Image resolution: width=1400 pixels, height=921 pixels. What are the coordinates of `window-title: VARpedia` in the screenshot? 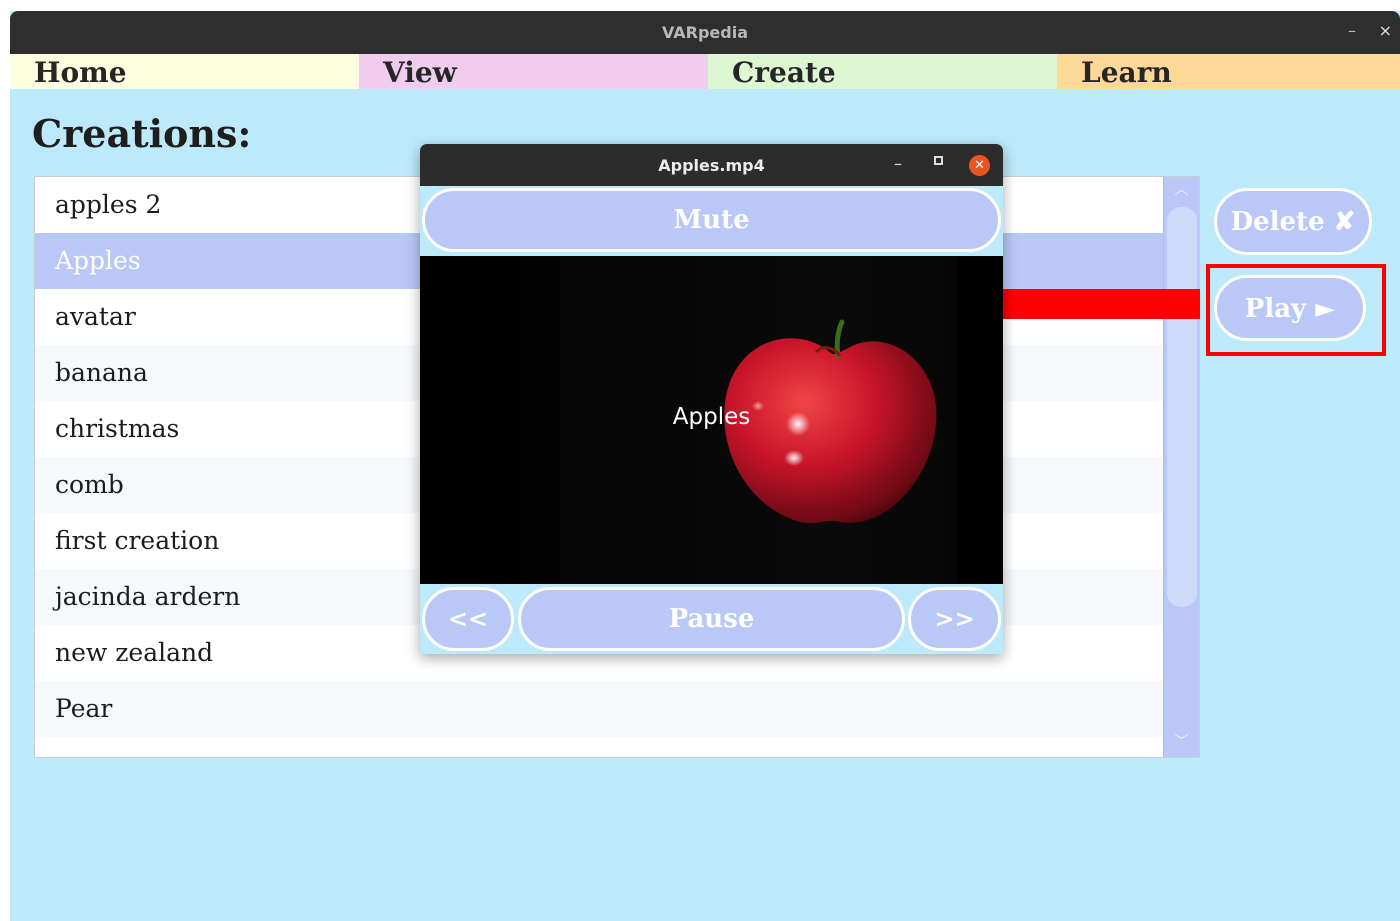 It's located at (705, 32).